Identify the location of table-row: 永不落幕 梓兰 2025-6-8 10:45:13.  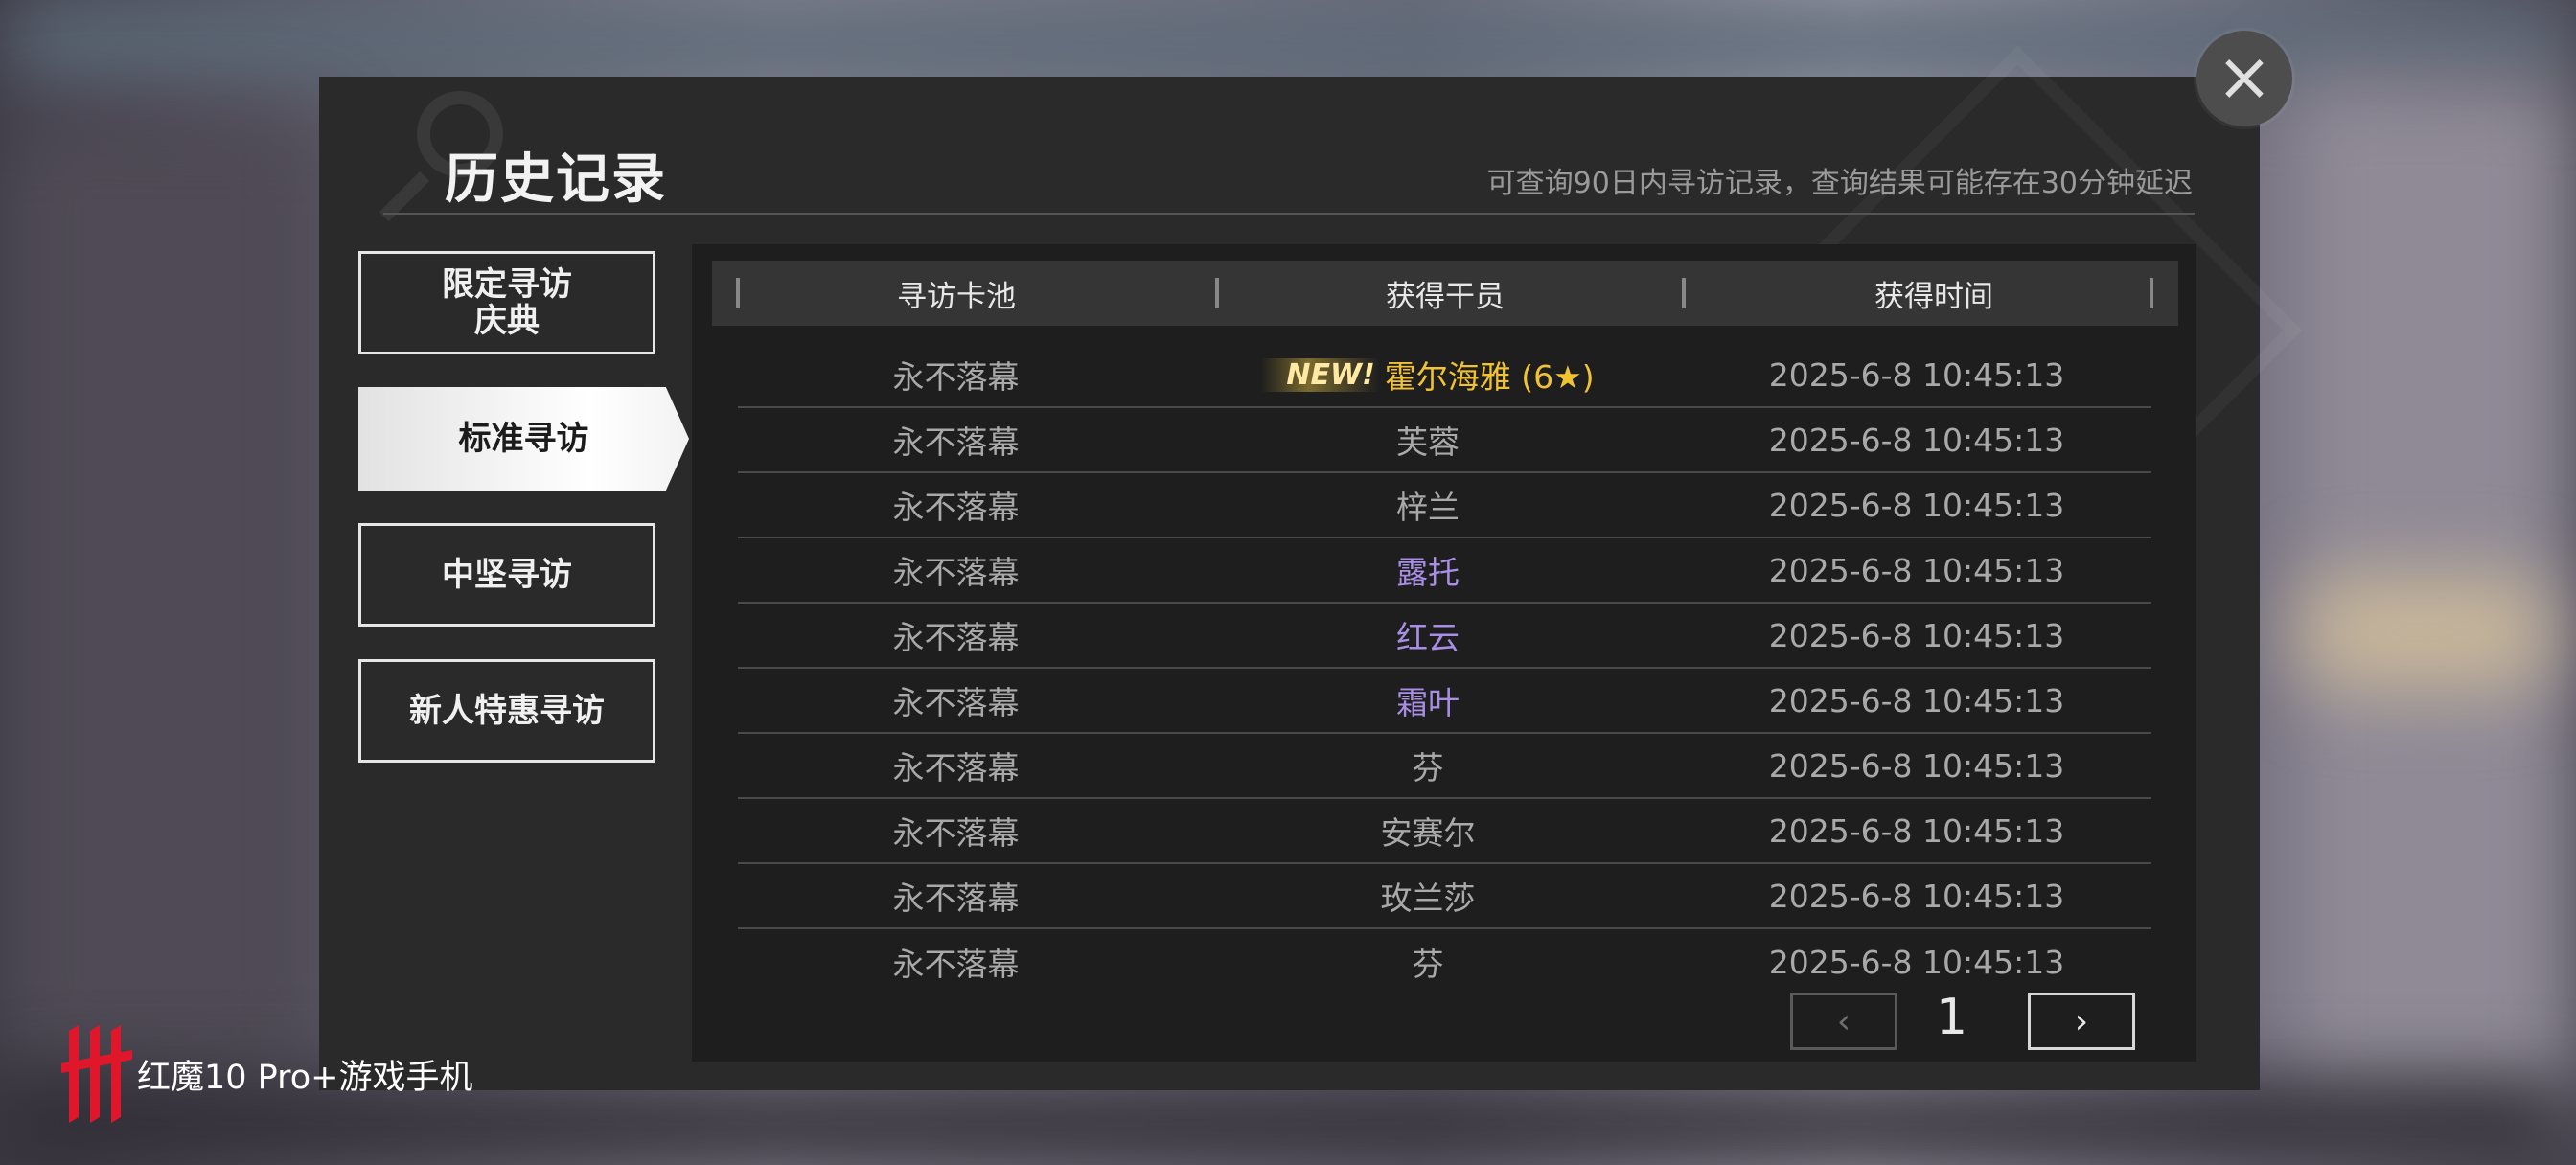
(1444, 506).